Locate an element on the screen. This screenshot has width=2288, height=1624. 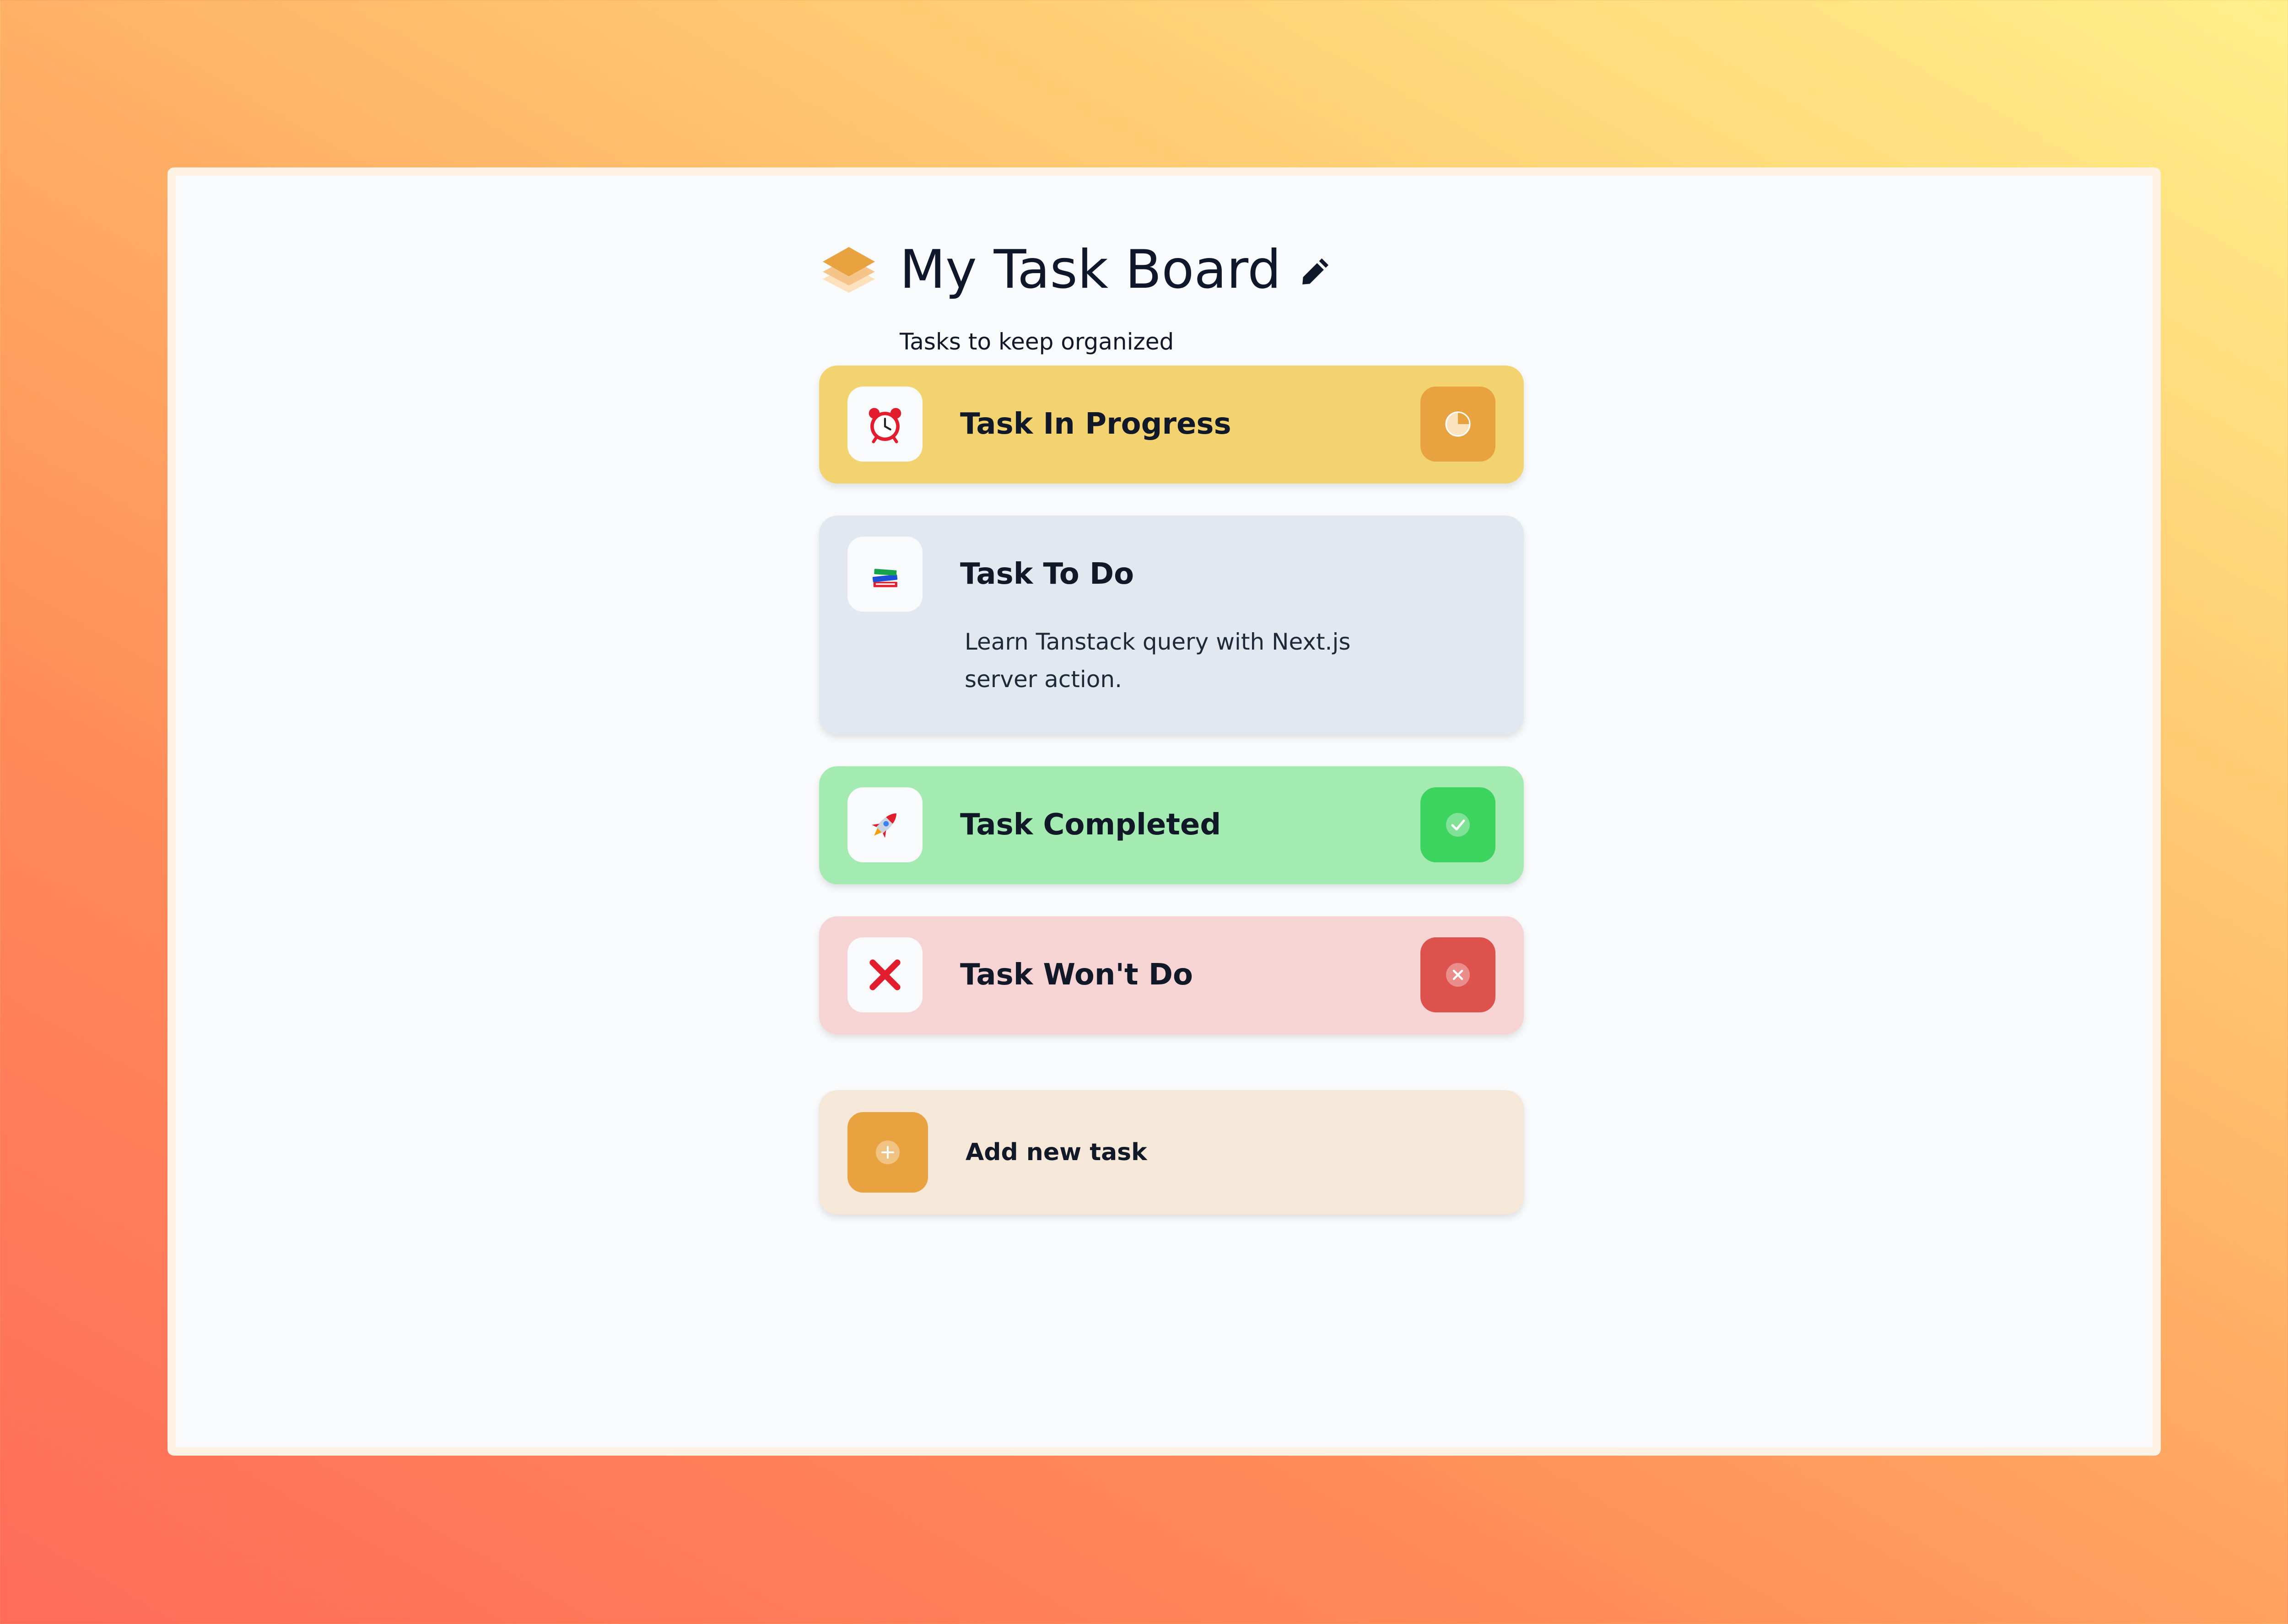
alarm-clock-icon is located at coordinates (885, 426).